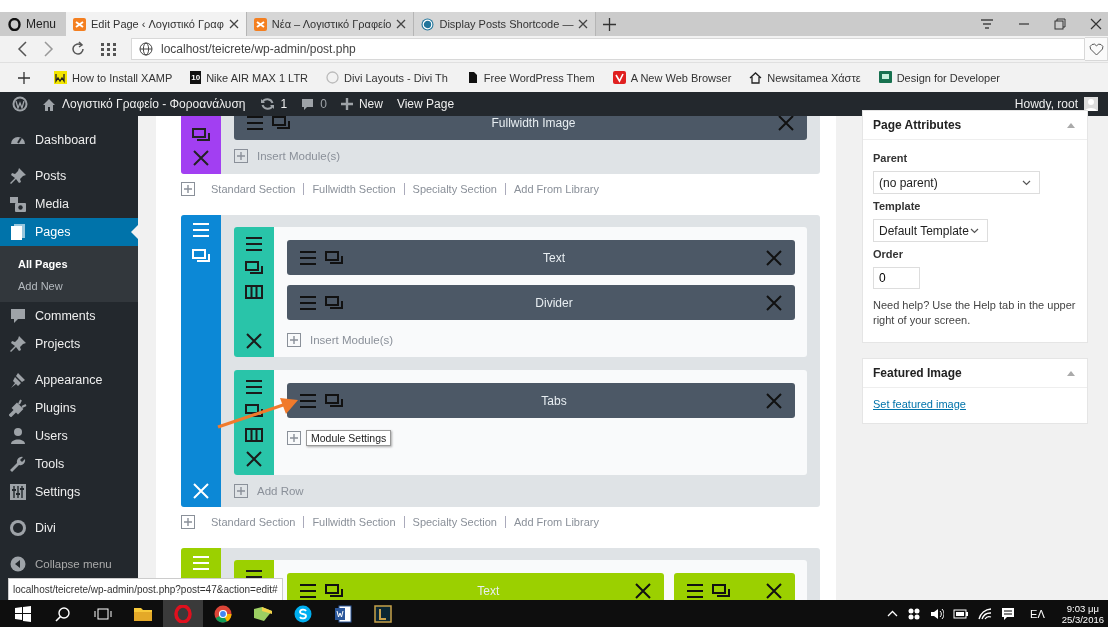 This screenshot has width=1108, height=627. I want to click on tooltip: Module Settings, so click(349, 438).